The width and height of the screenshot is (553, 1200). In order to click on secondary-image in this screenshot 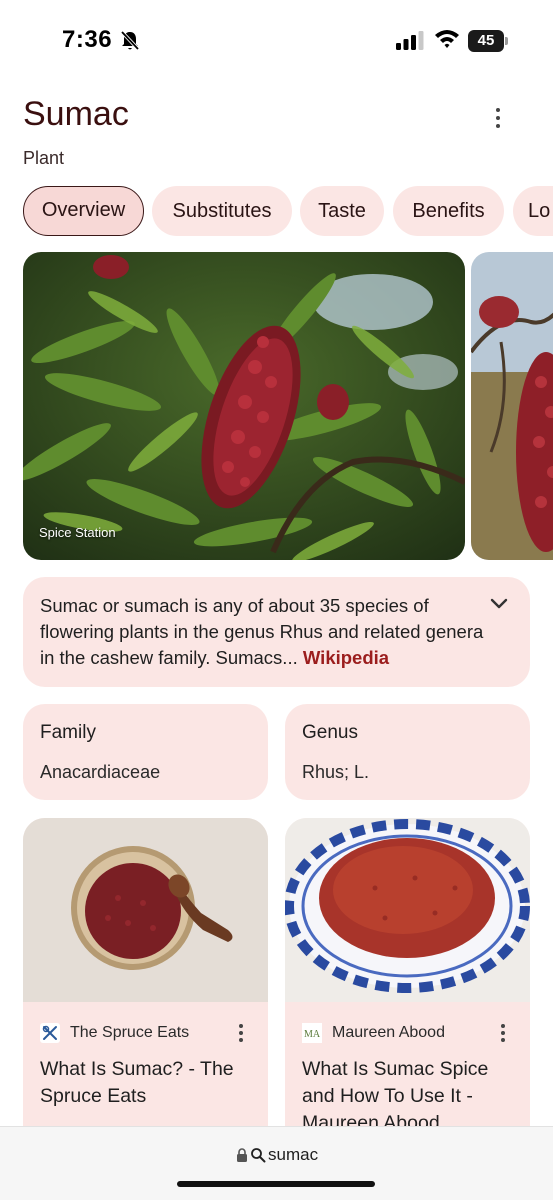, I will do `click(512, 406)`.